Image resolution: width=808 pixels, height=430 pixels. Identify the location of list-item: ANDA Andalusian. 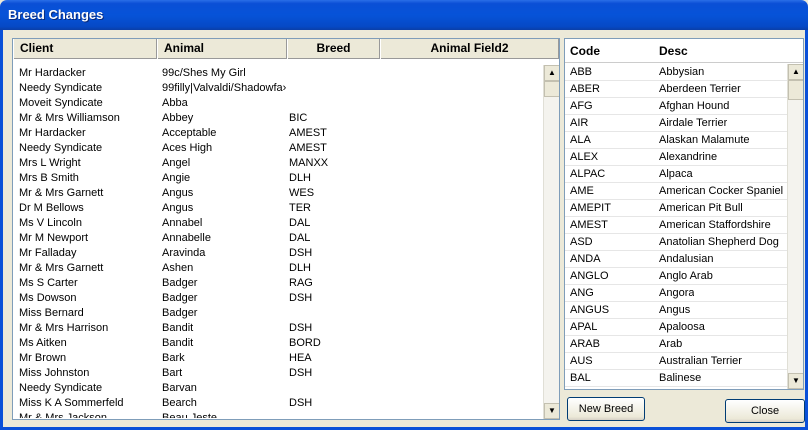
(676, 259).